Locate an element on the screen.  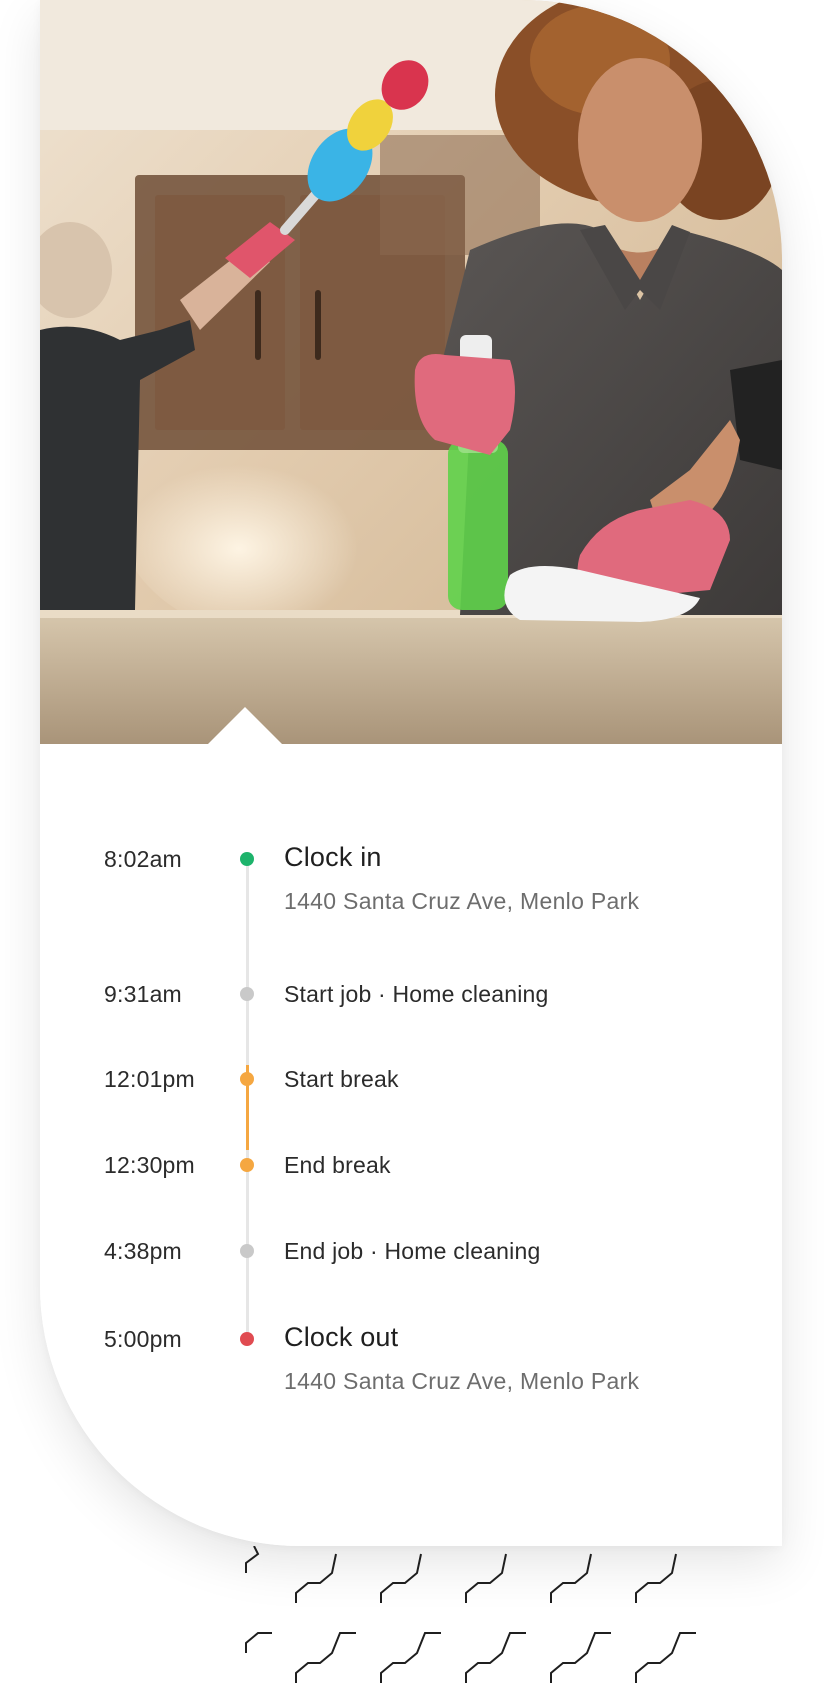
entry-time: 5:00pm is located at coordinates (143, 1339).